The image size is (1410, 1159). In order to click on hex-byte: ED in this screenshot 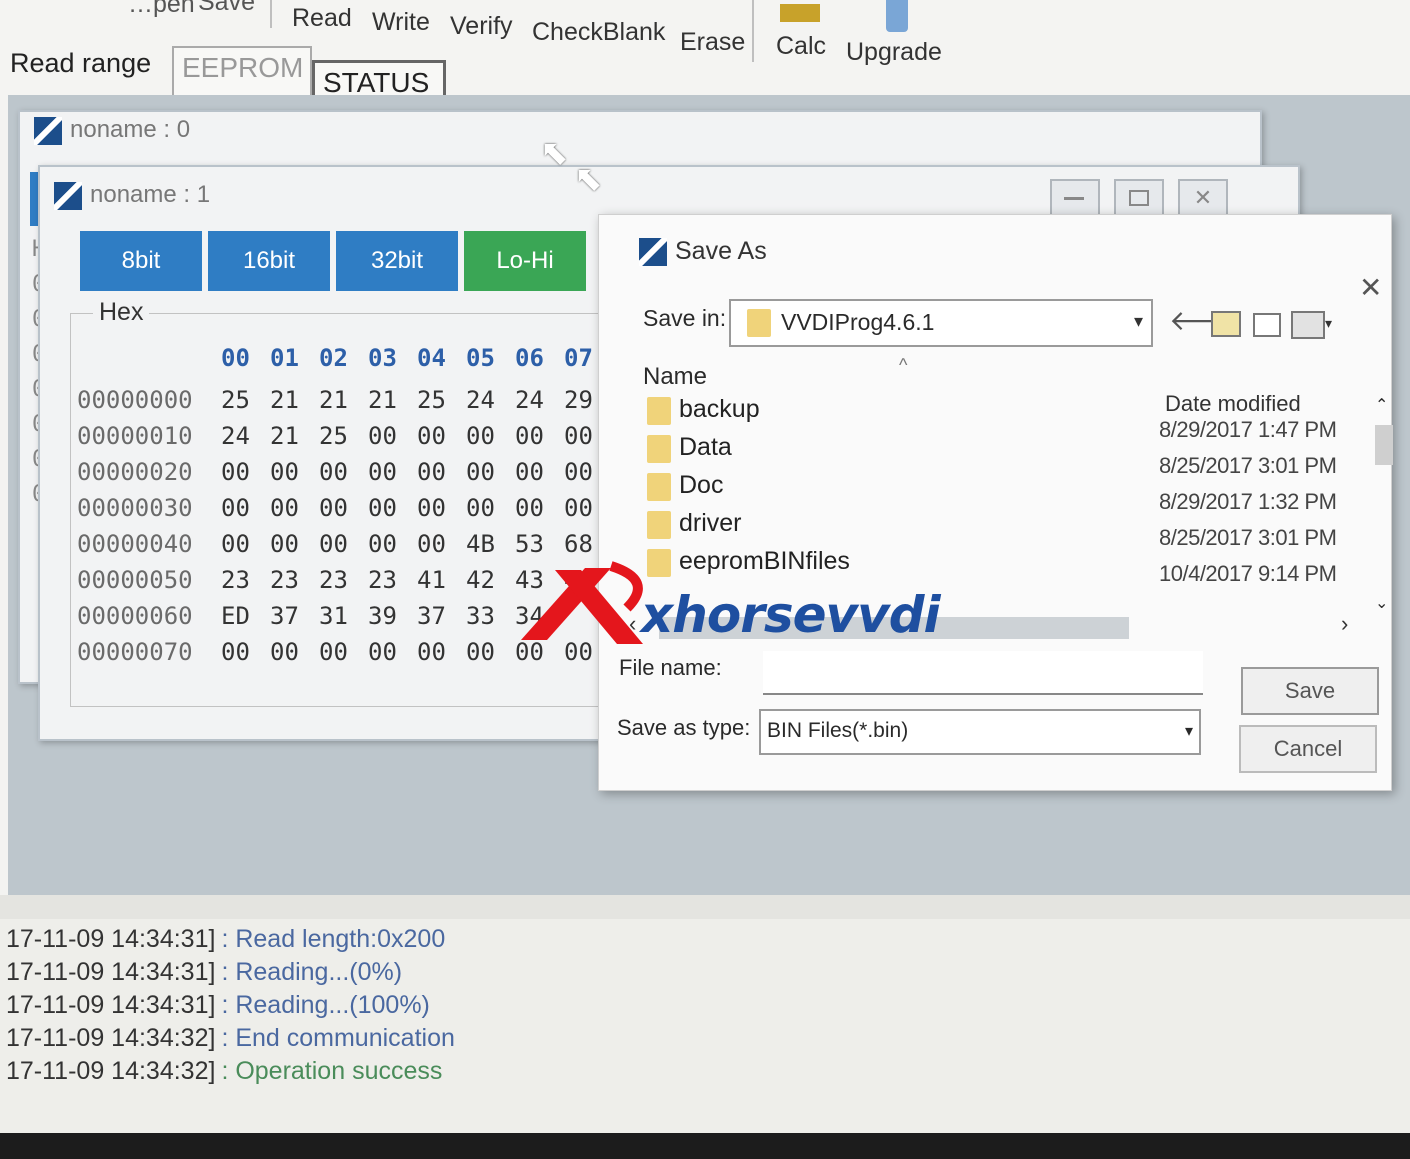, I will do `click(235, 616)`.